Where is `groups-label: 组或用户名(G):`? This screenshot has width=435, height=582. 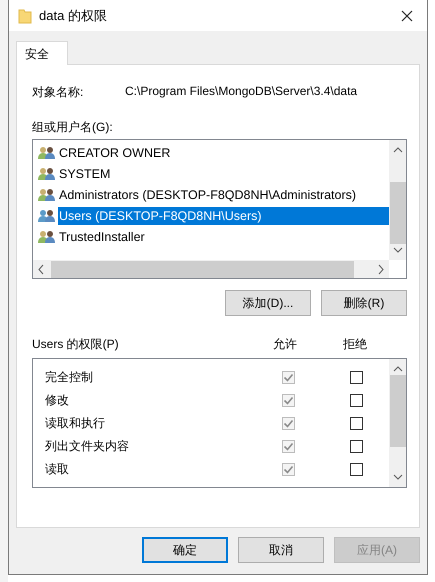 groups-label: 组或用户名(G): is located at coordinates (73, 127).